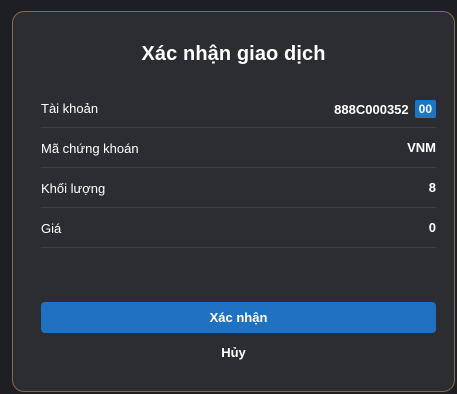 The width and height of the screenshot is (457, 394). Describe the element at coordinates (70, 108) in the screenshot. I see `account-label: Tài khoản` at that location.